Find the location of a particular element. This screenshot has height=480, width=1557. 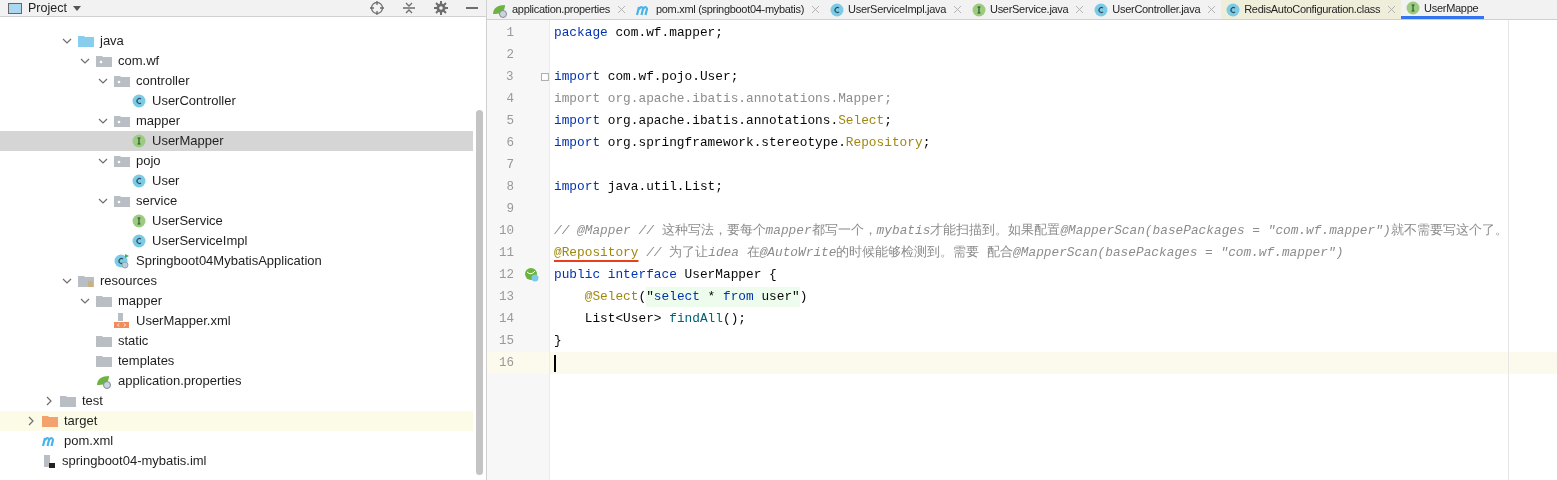

tree-item-label: UserController is located at coordinates (194, 101).